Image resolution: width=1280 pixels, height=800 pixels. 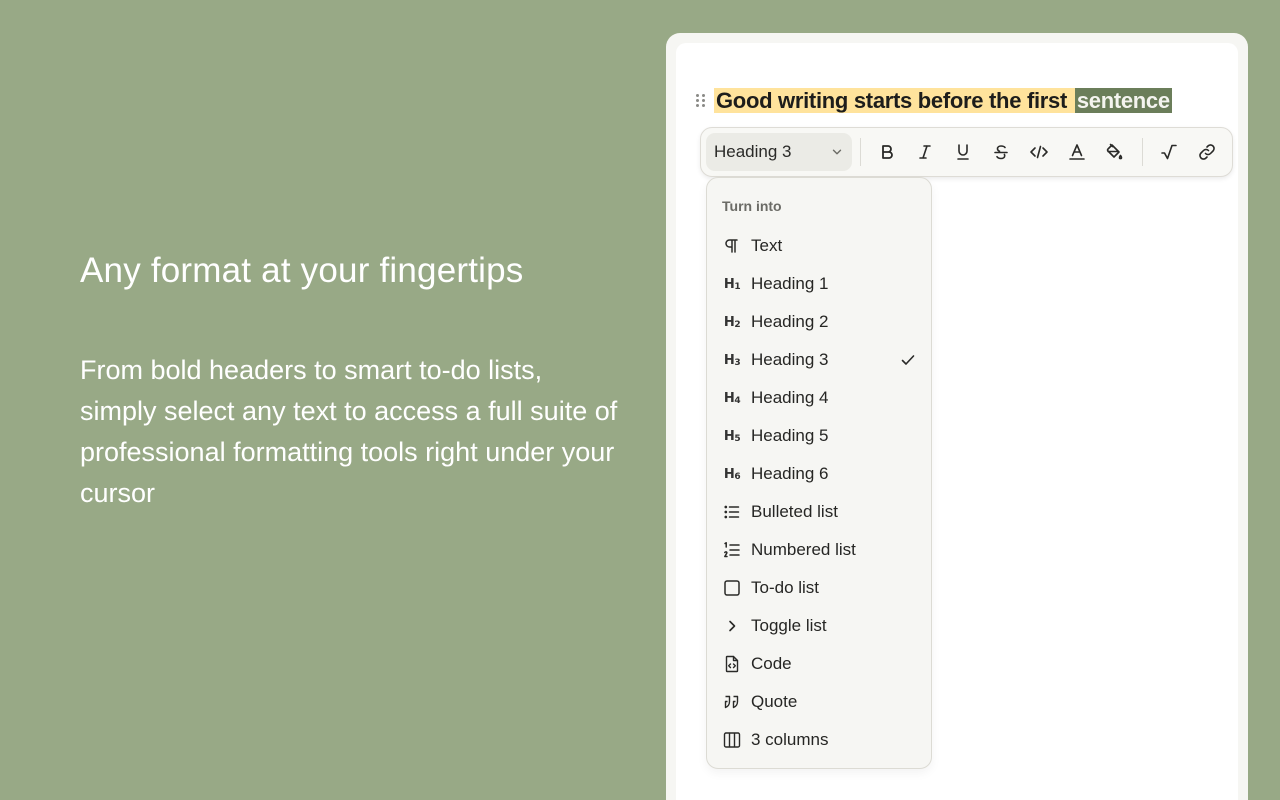 I want to click on menu-item-text: Text, so click(x=819, y=246).